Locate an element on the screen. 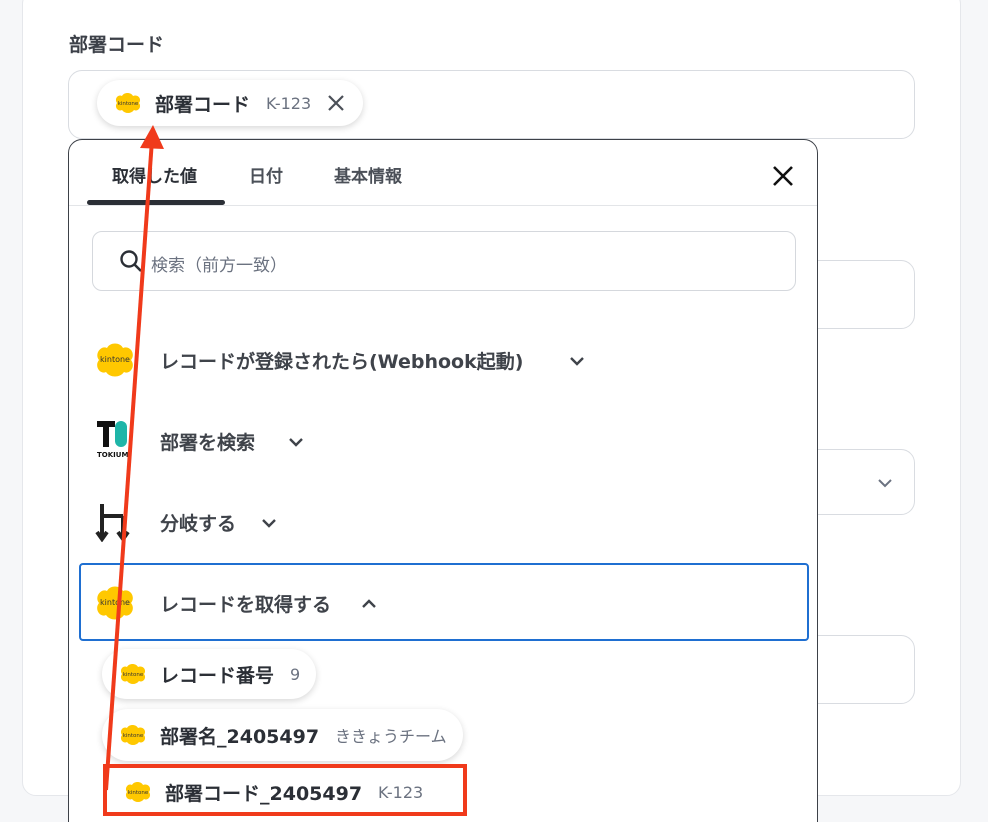  annotation-arrow is located at coordinates (134, 458).